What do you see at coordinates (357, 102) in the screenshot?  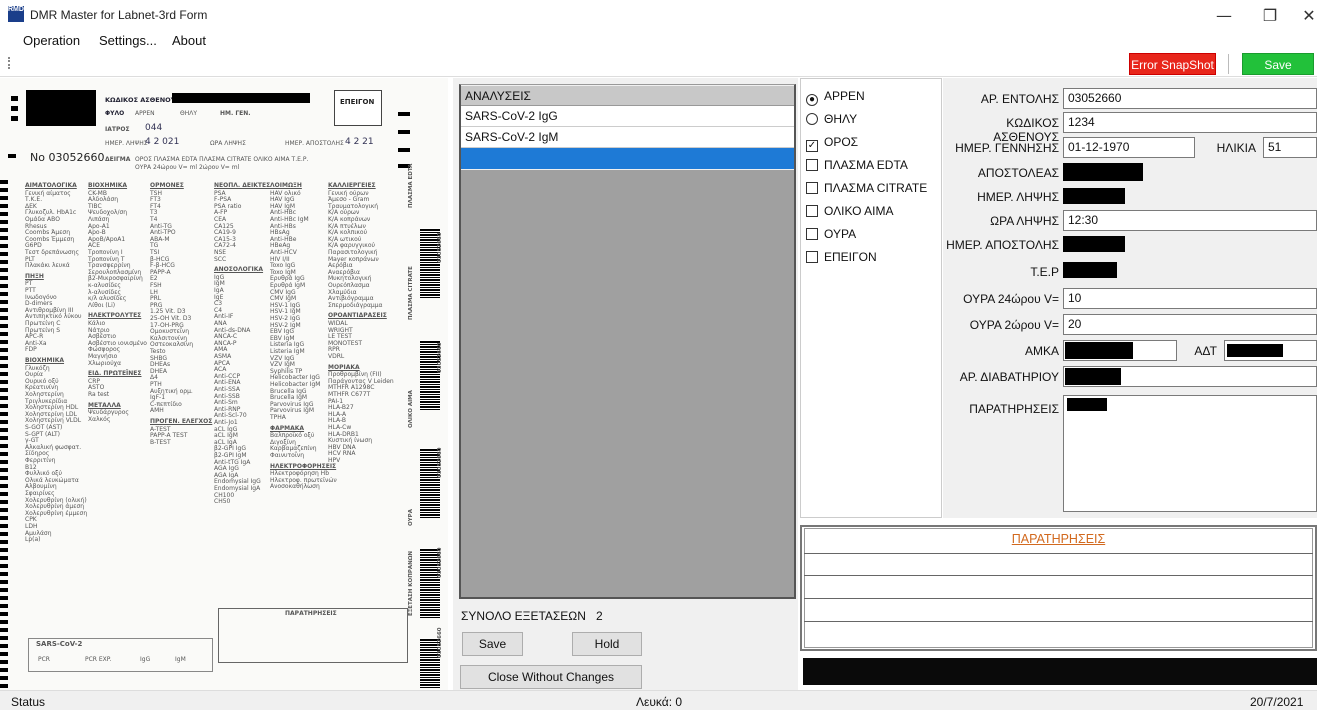 I see `form-urgent-label: ΕΠΕΙΓΟΝ` at bounding box center [357, 102].